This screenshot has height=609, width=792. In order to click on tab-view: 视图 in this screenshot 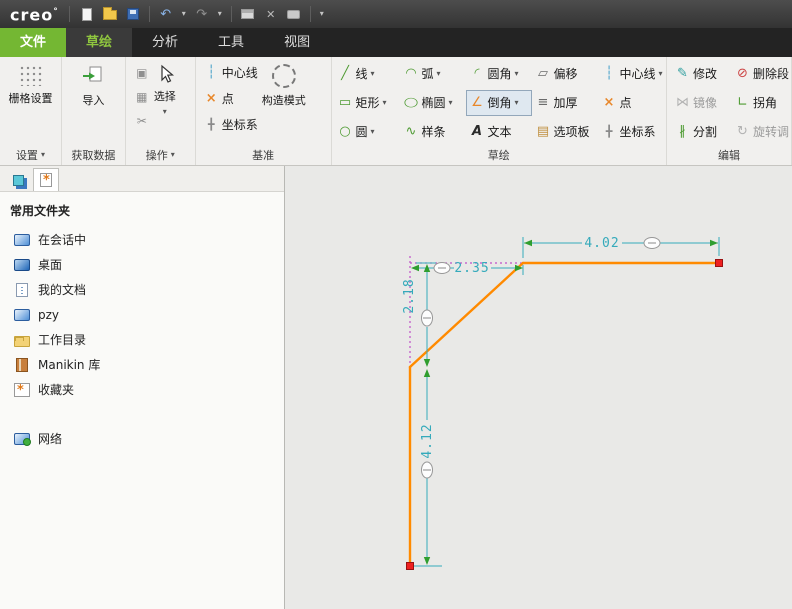, I will do `click(297, 42)`.